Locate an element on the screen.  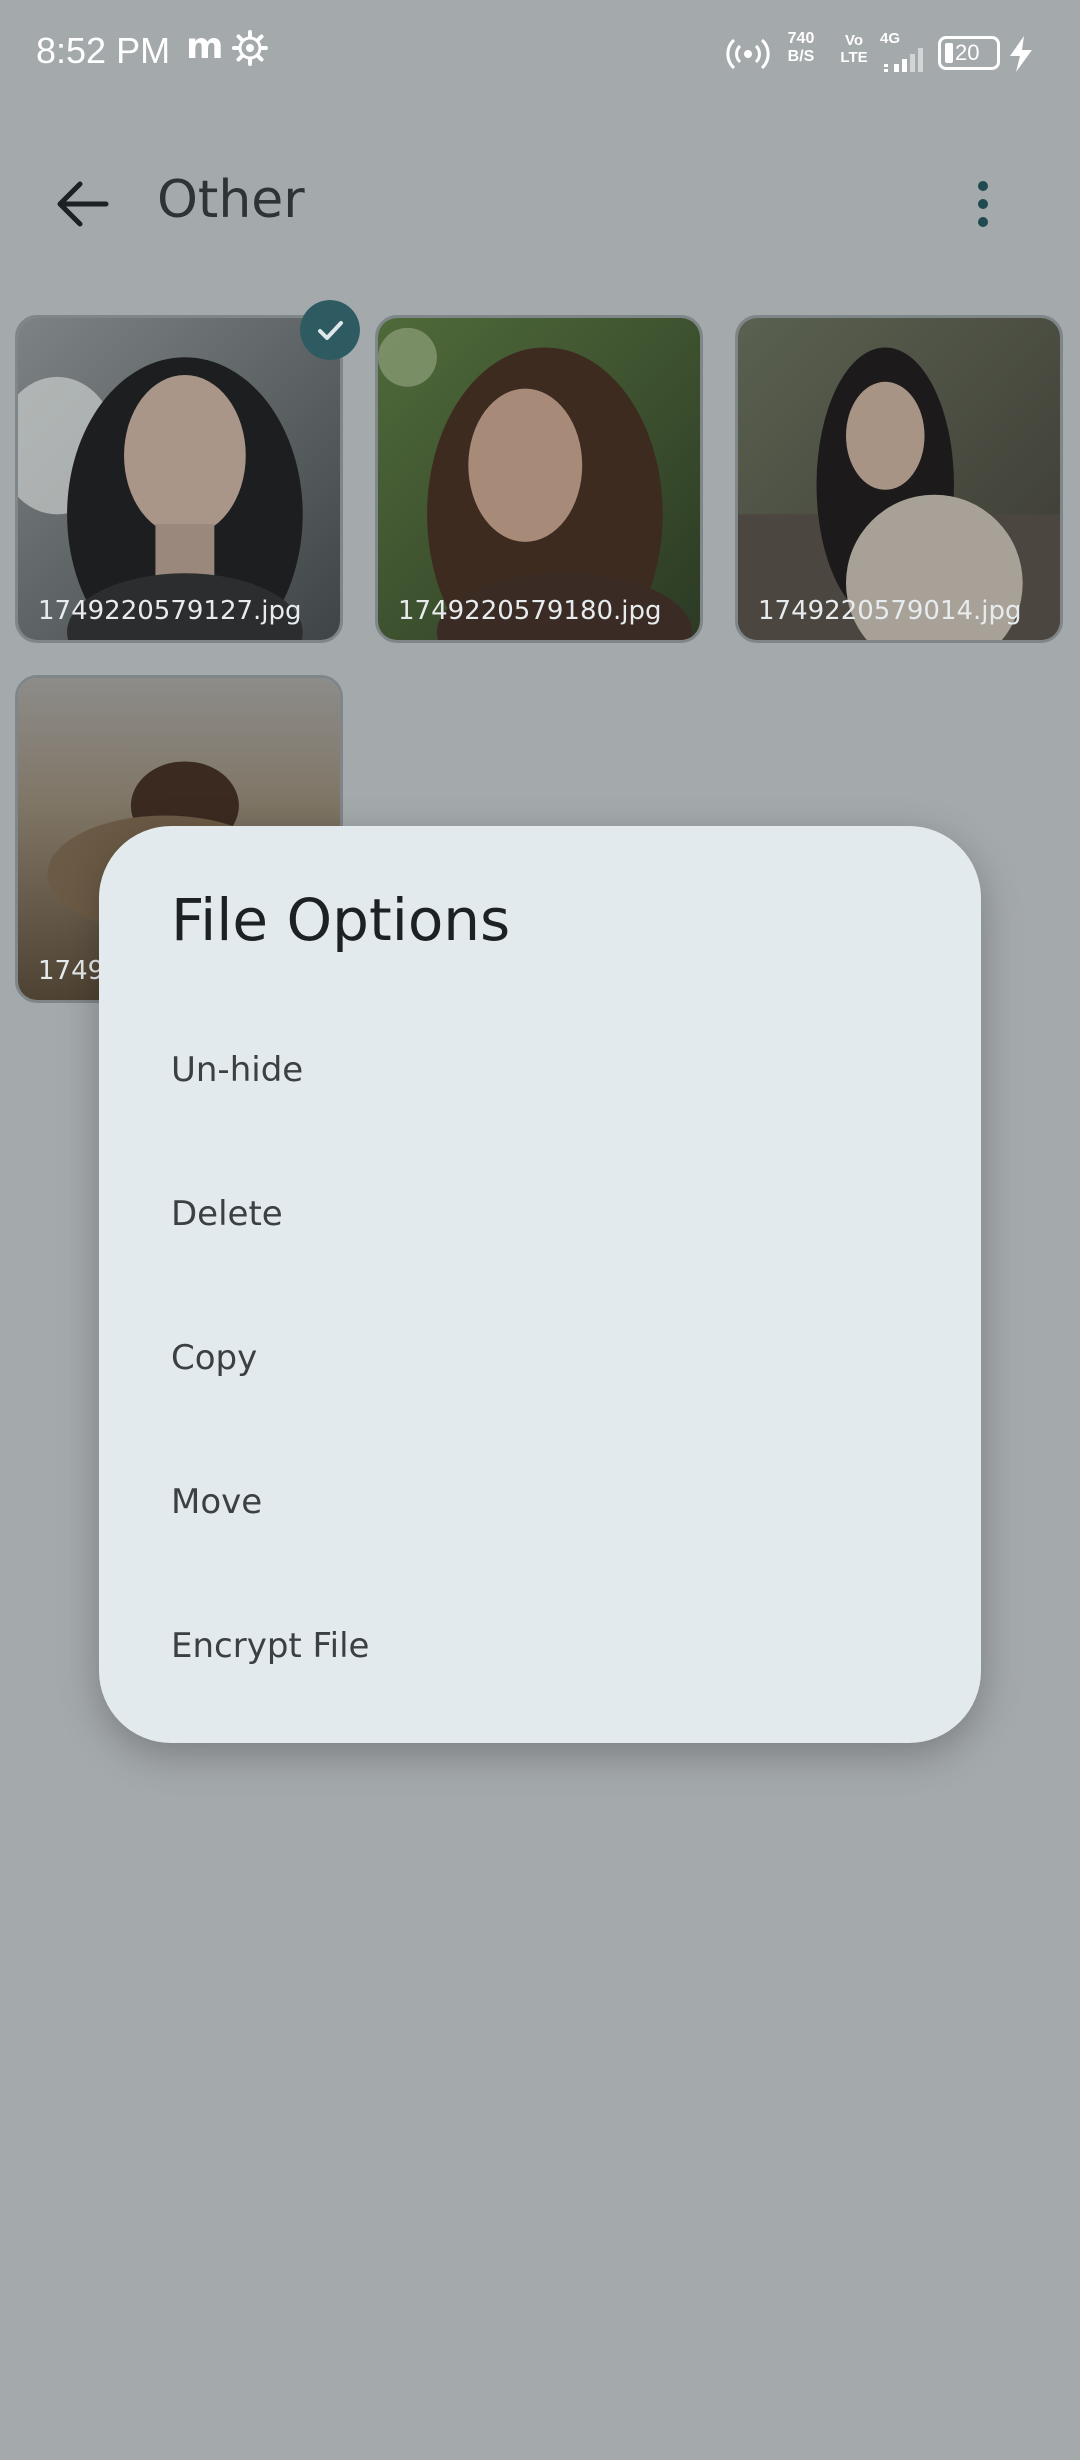
option-move: Move is located at coordinates (216, 1502).